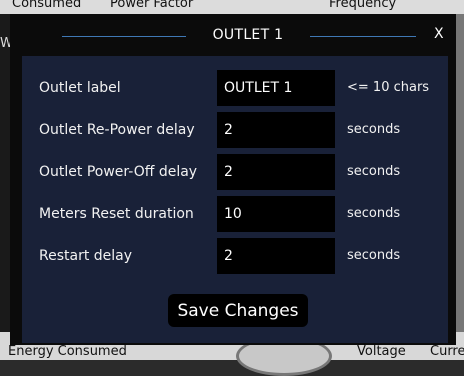  Describe the element at coordinates (118, 172) in the screenshot. I see `poweroff-delay-label: Outlet Power-Off delay` at that location.